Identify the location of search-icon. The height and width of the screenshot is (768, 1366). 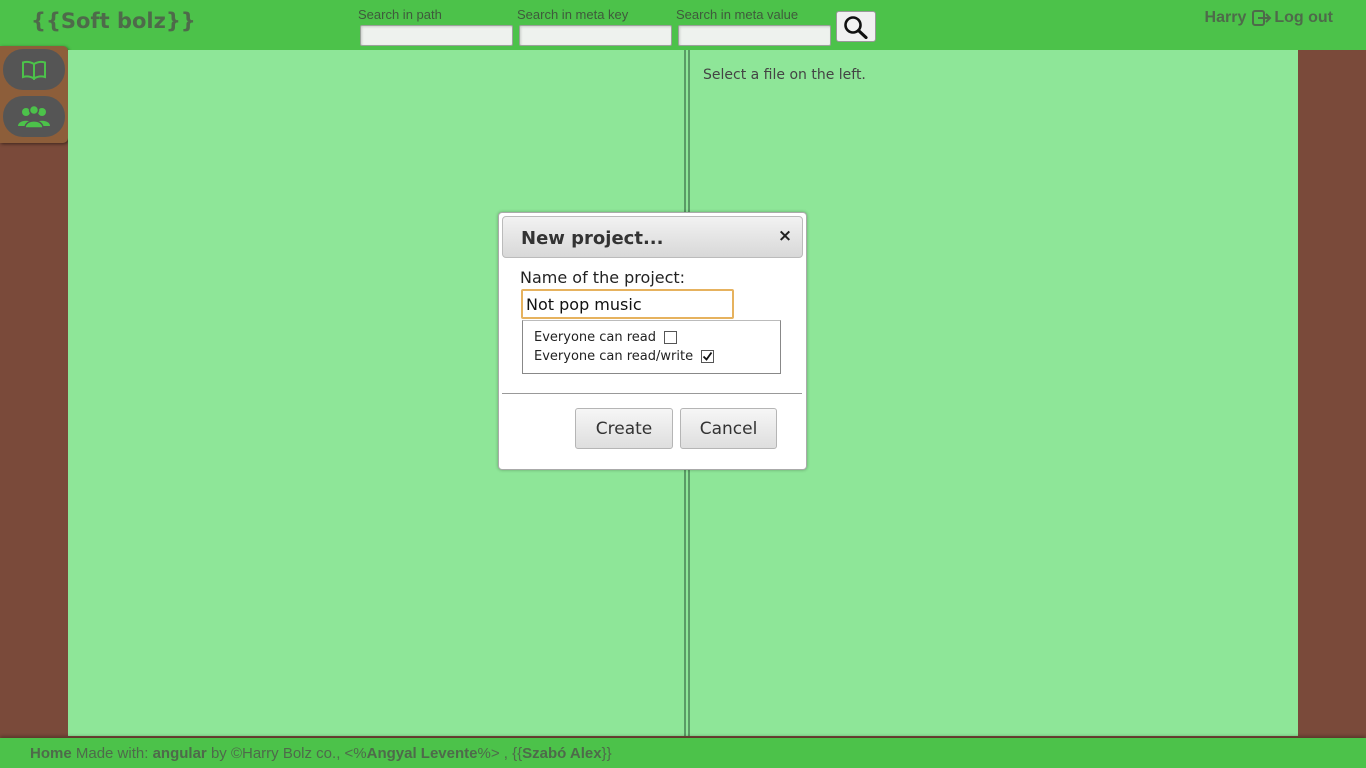
(856, 27).